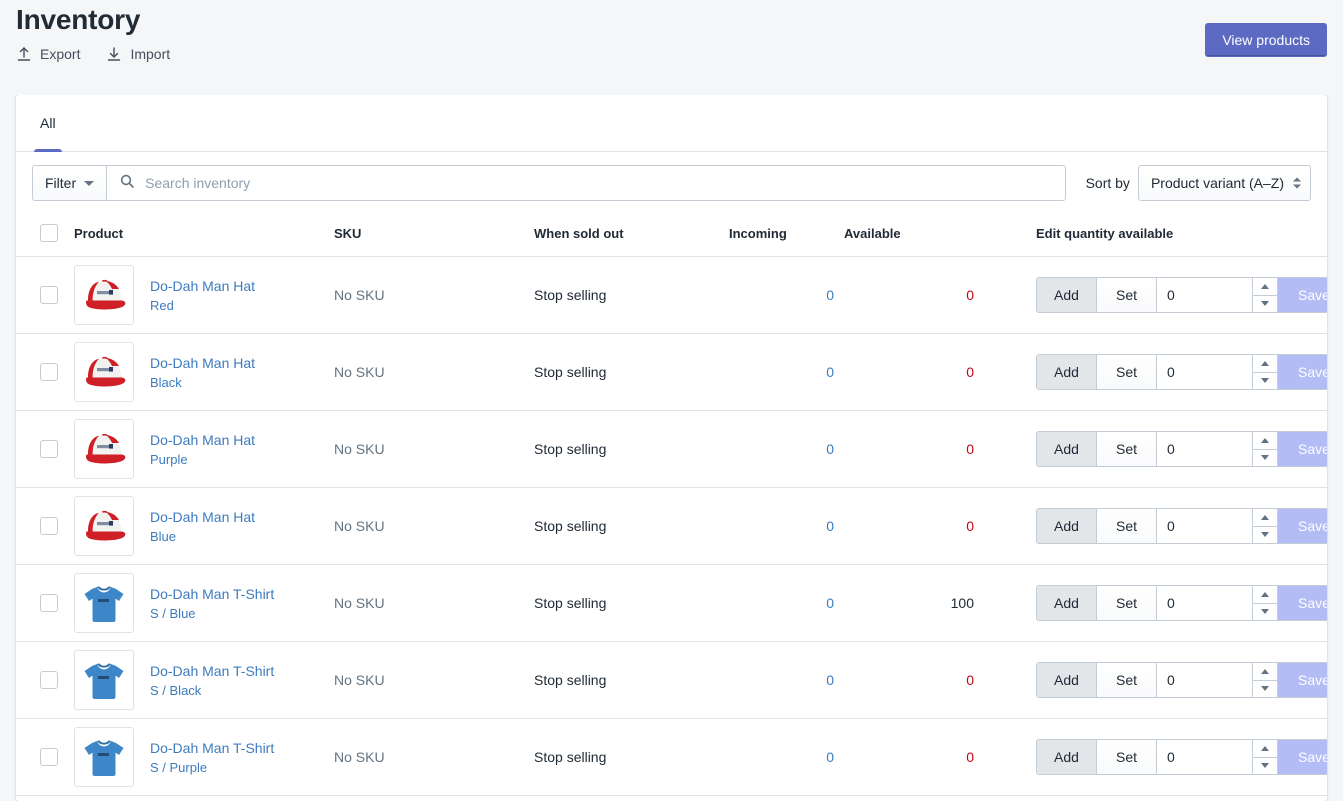 This screenshot has height=801, width=1343. I want to click on product-variant-link: S / Black, so click(212, 691).